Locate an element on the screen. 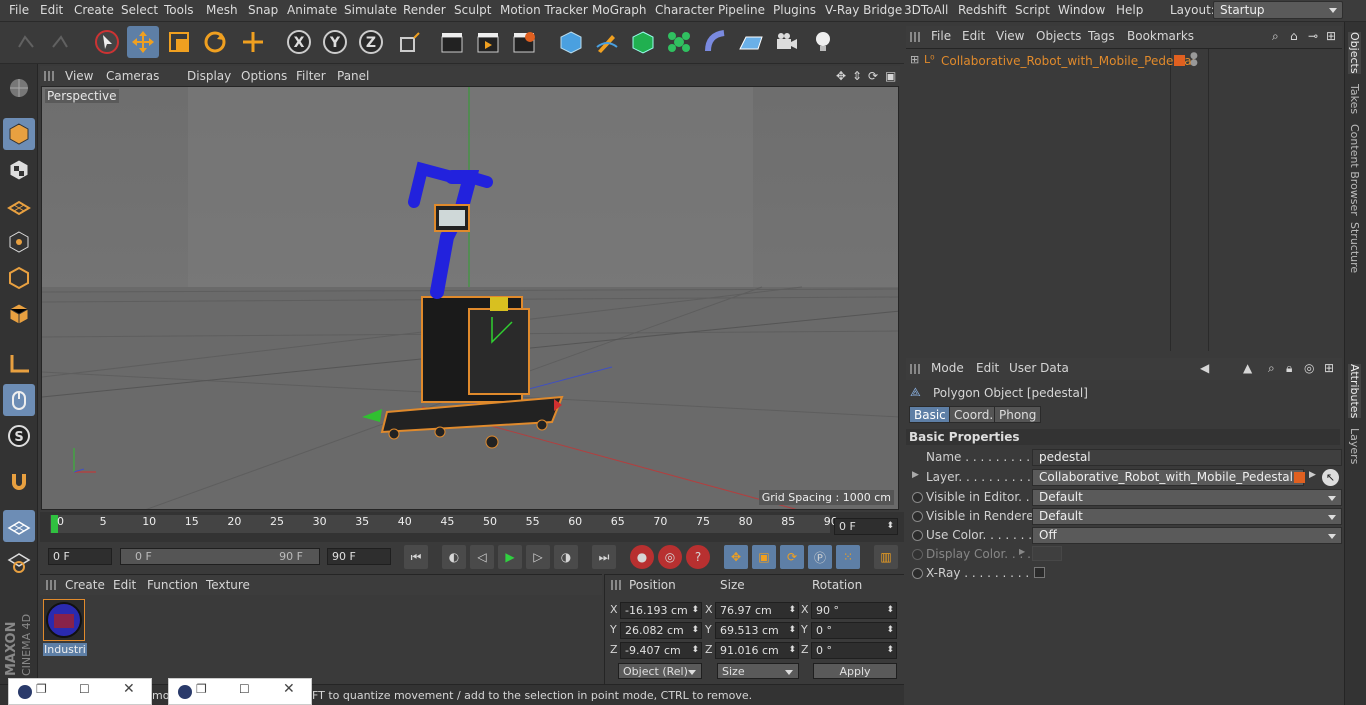  key-parameter-button: Ⓟ is located at coordinates (820, 557).